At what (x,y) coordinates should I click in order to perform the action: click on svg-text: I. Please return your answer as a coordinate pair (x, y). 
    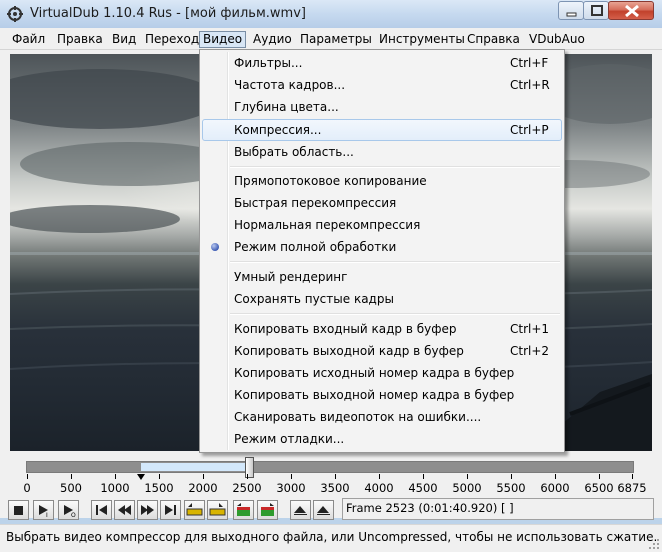
    Looking at the image, I should click on (47, 515).